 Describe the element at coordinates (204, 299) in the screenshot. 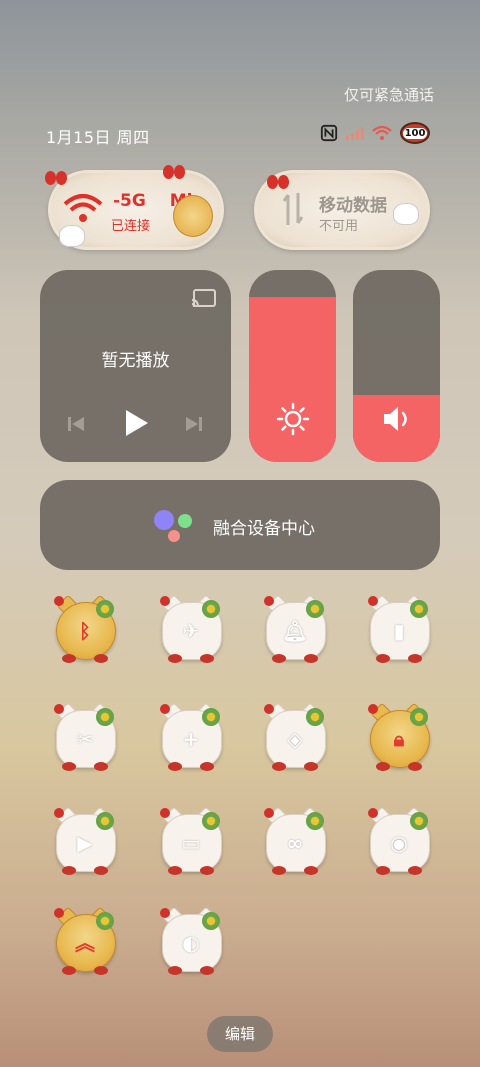

I see `cast-icon` at that location.